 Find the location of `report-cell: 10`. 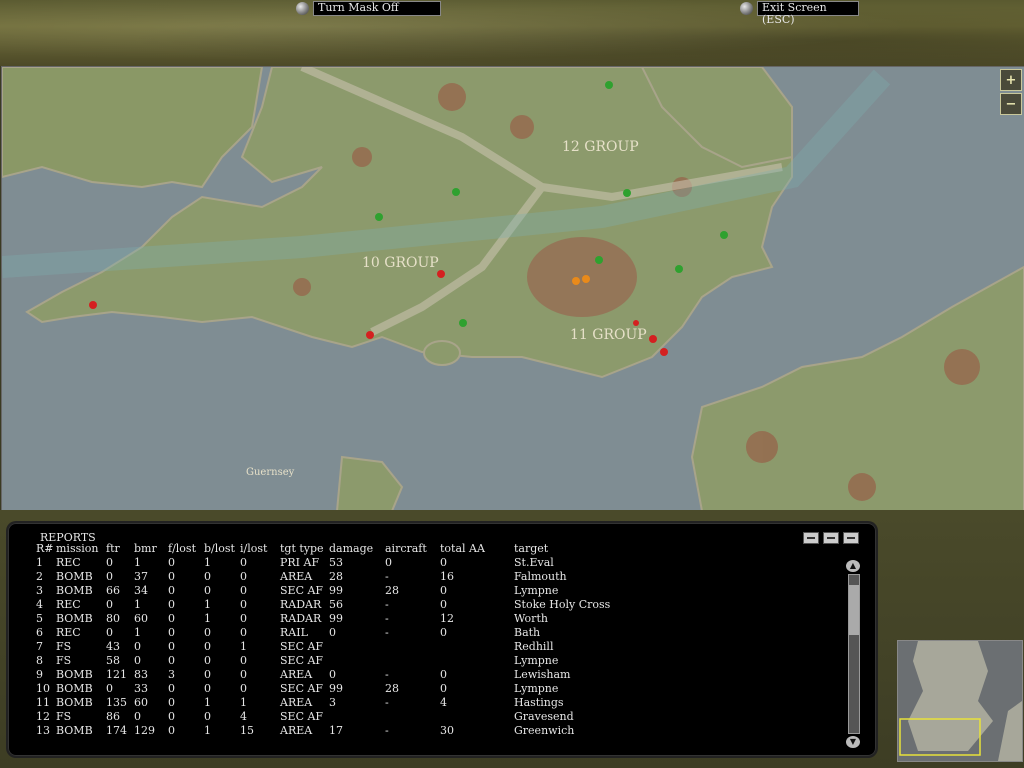

report-cell: 10 is located at coordinates (43, 688).